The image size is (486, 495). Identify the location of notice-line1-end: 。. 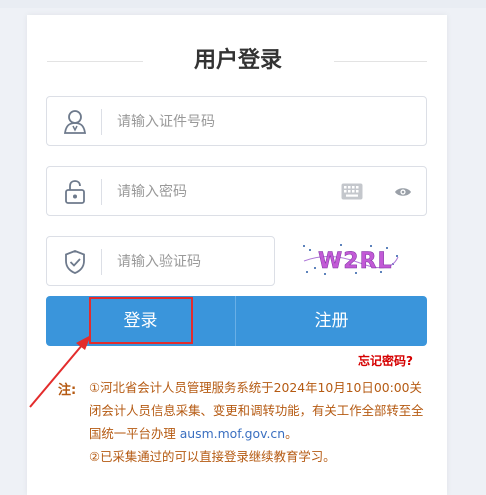
(291, 433).